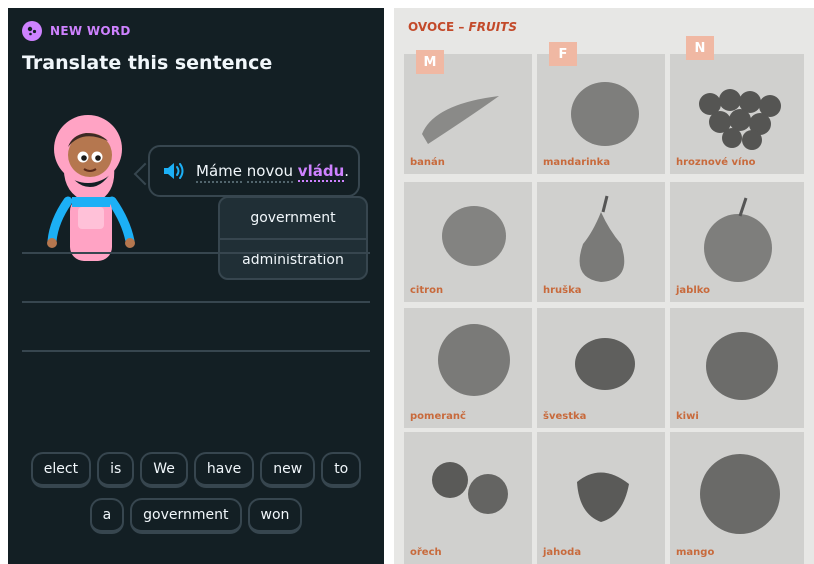  Describe the element at coordinates (321, 172) in the screenshot. I see `word-vladu: vládu` at that location.